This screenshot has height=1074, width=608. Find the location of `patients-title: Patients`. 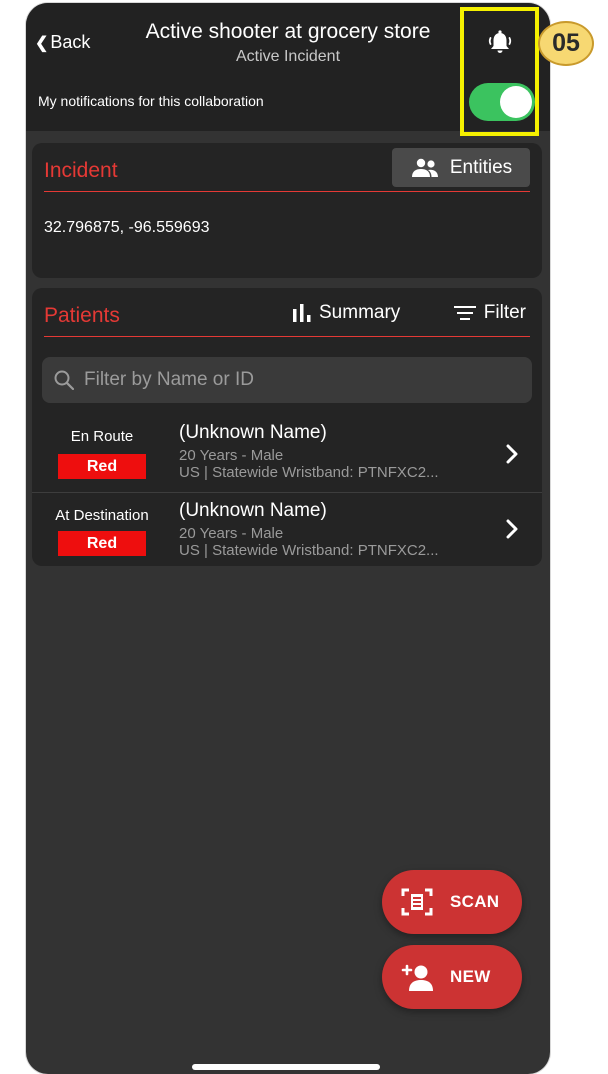

patients-title: Patients is located at coordinates (82, 315).